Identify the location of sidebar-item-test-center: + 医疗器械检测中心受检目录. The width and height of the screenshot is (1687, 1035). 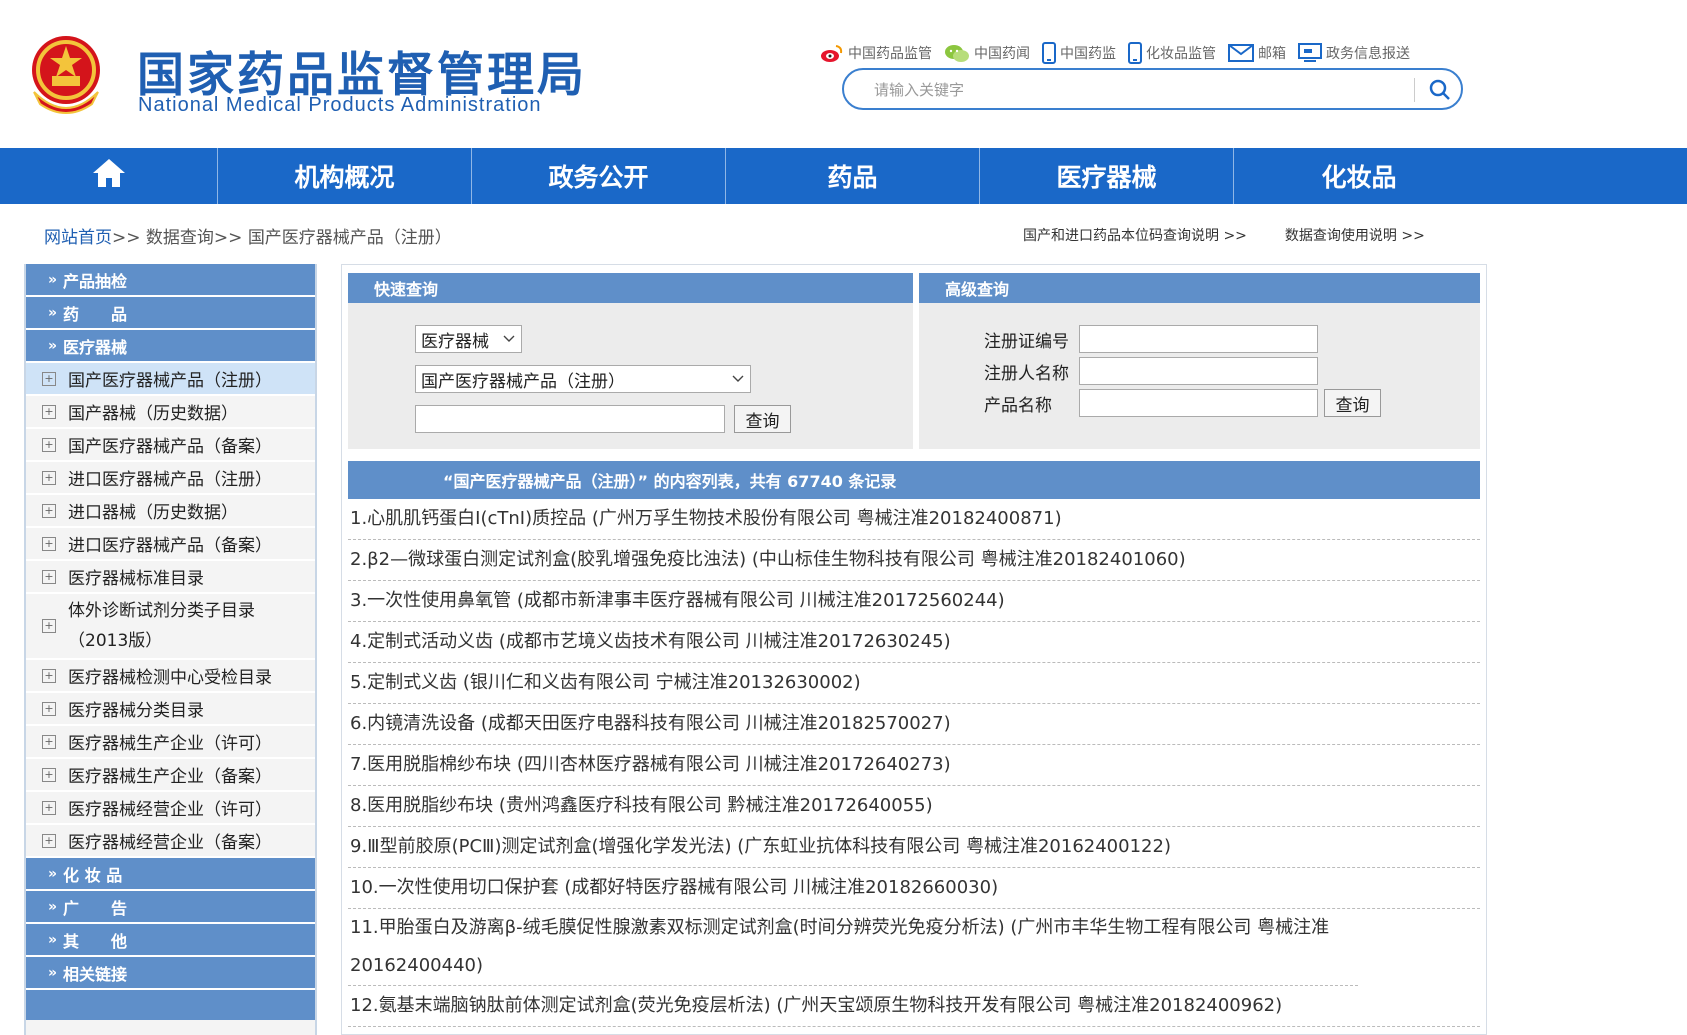
(170, 676).